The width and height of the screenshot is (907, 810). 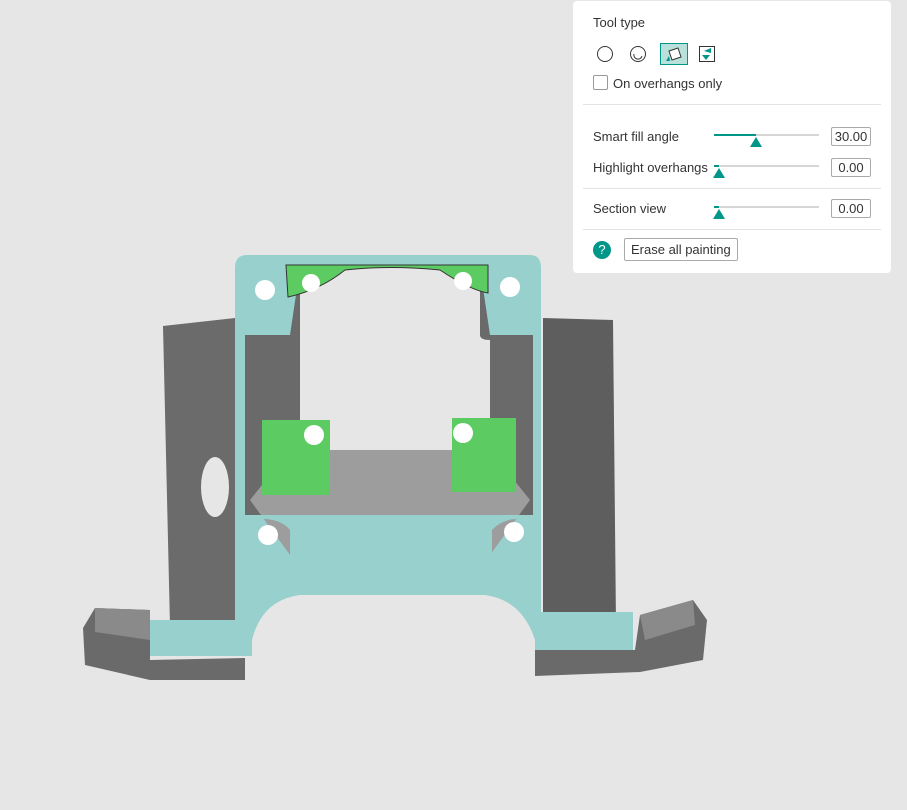 What do you see at coordinates (668, 83) in the screenshot?
I see `overhangs-only-label: On overhangs only` at bounding box center [668, 83].